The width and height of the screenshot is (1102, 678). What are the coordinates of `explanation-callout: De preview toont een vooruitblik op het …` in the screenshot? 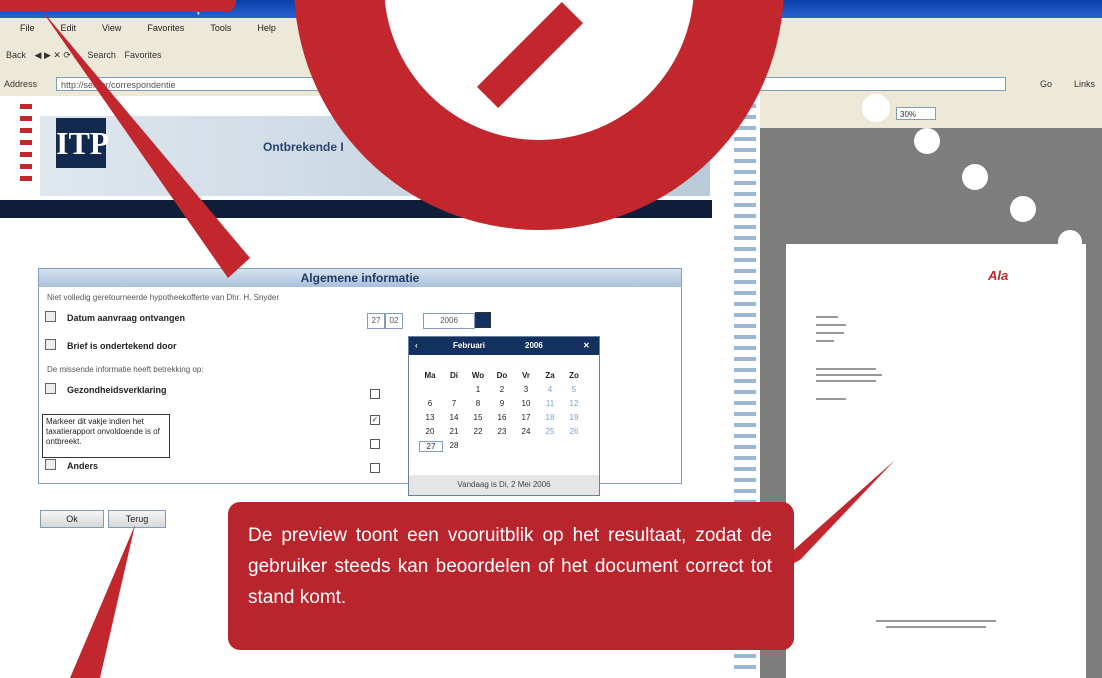 It's located at (511, 576).